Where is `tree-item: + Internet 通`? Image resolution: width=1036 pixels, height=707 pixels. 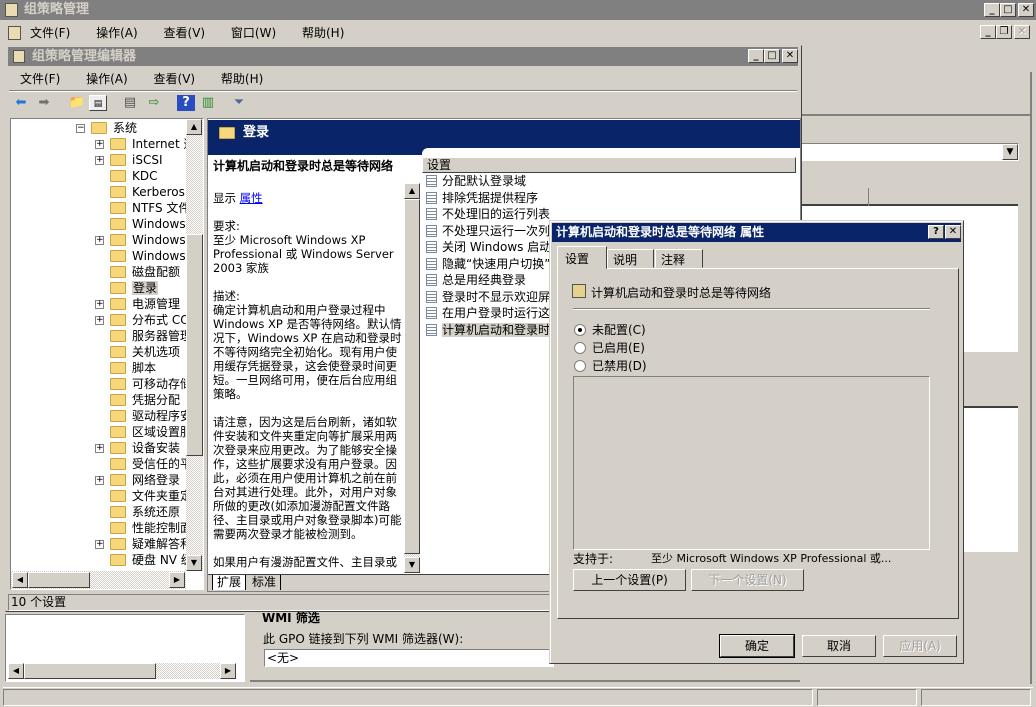
tree-item: + Internet 通 is located at coordinates (140, 144).